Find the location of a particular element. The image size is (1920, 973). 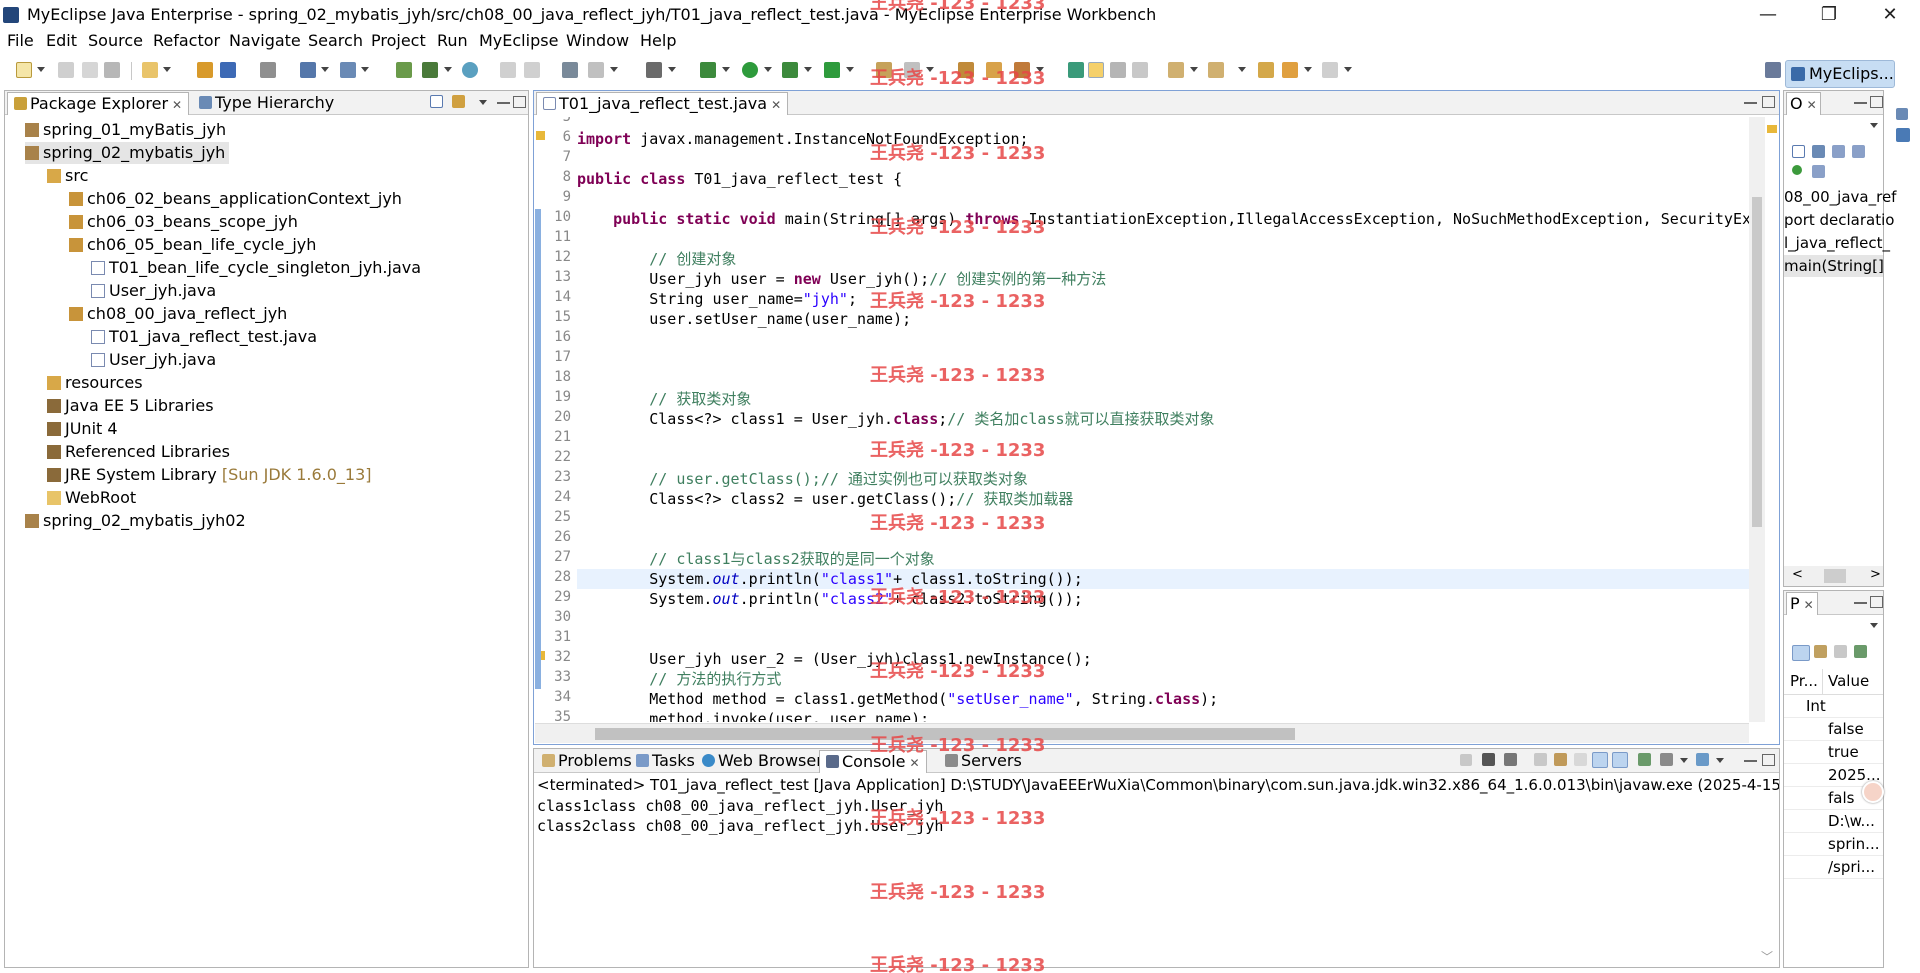

explore-icon is located at coordinates (348, 70).